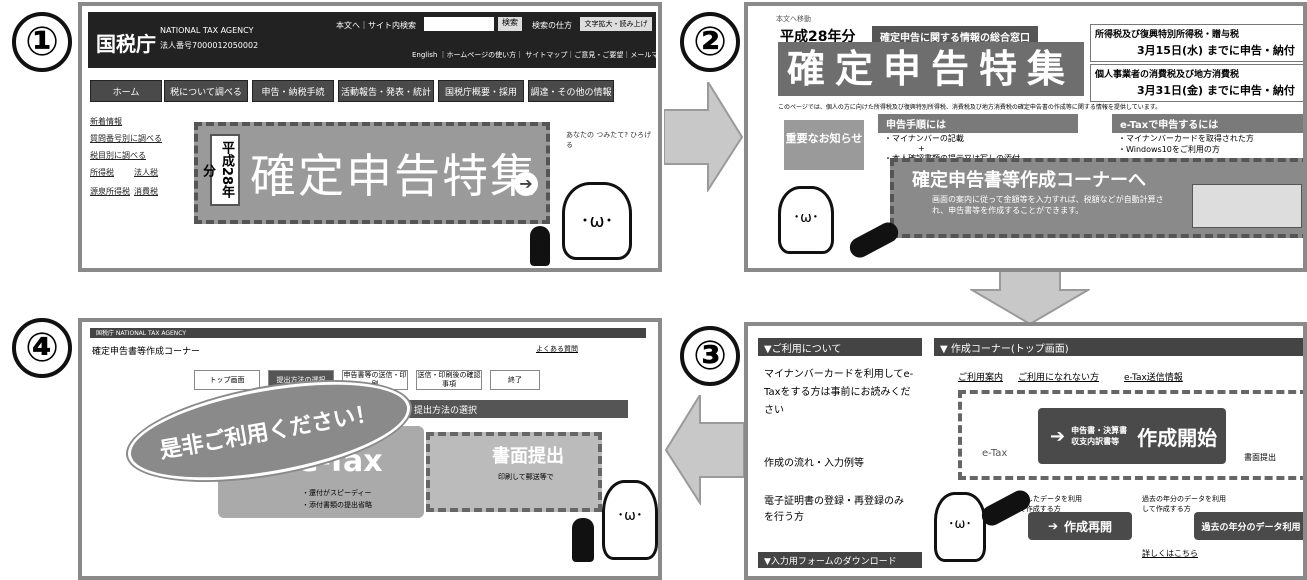 This screenshot has height=580, width=1307. I want to click on trail-step-confirm: 送信・印刷後の確認事項, so click(449, 380).